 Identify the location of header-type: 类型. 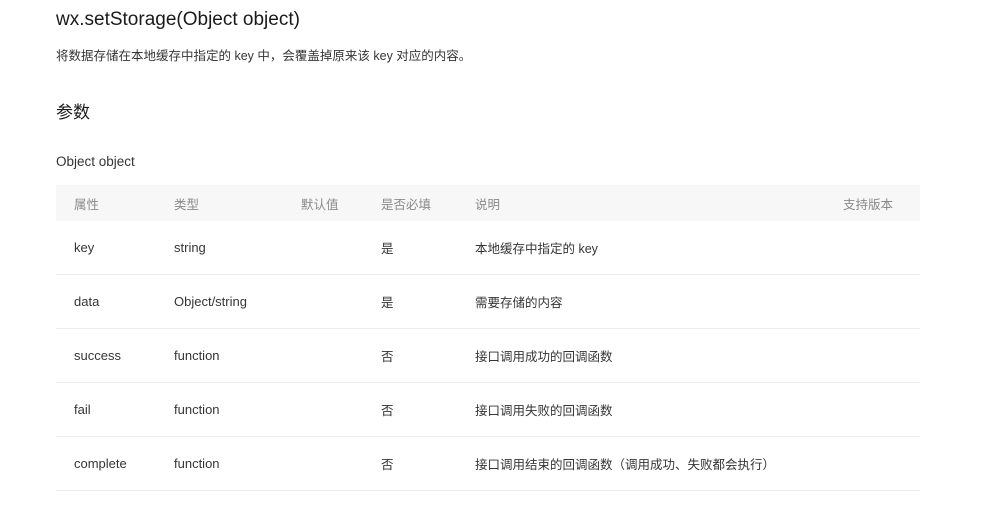
(187, 204).